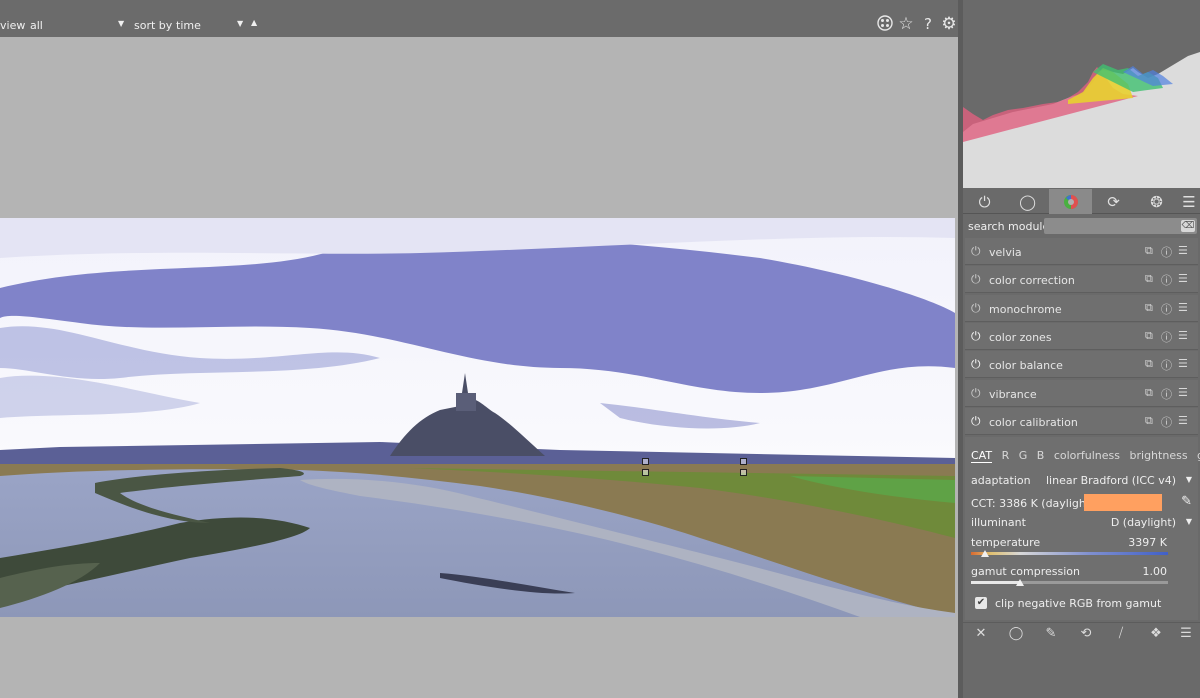 The image size is (1200, 698). What do you see at coordinates (1121, 633) in the screenshot?
I see `gradient-icon: ⧸` at bounding box center [1121, 633].